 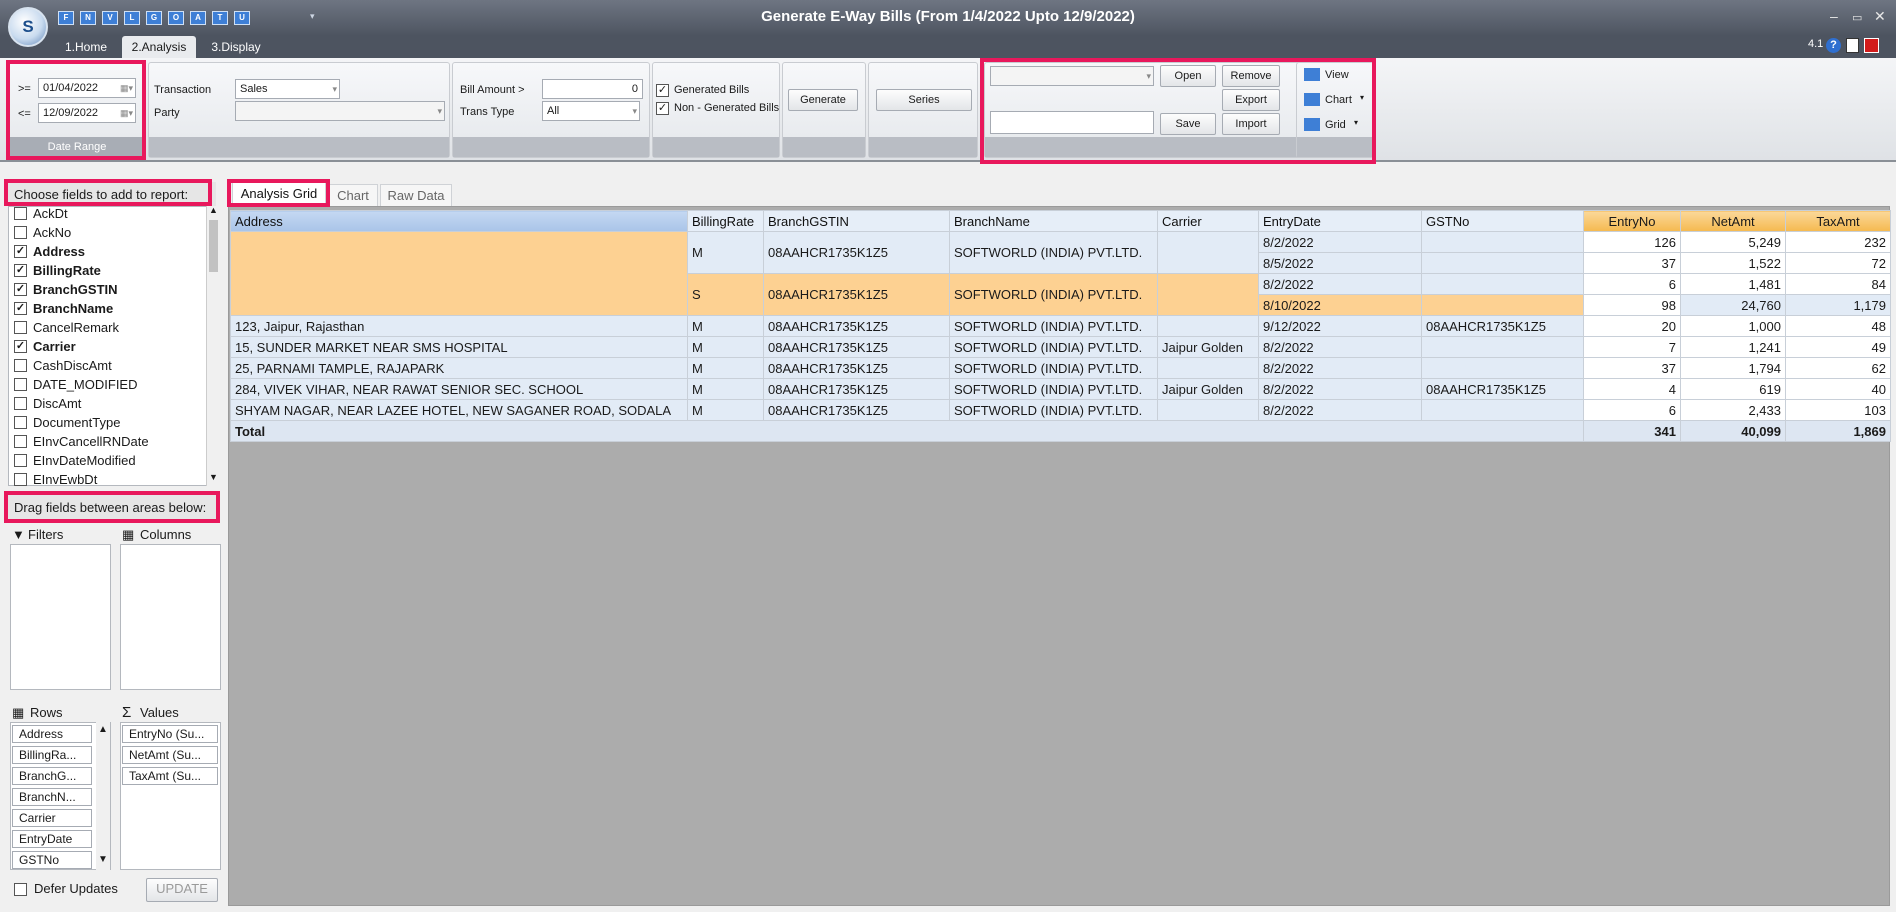 I want to click on quick-access-icon: T, so click(x=220, y=18).